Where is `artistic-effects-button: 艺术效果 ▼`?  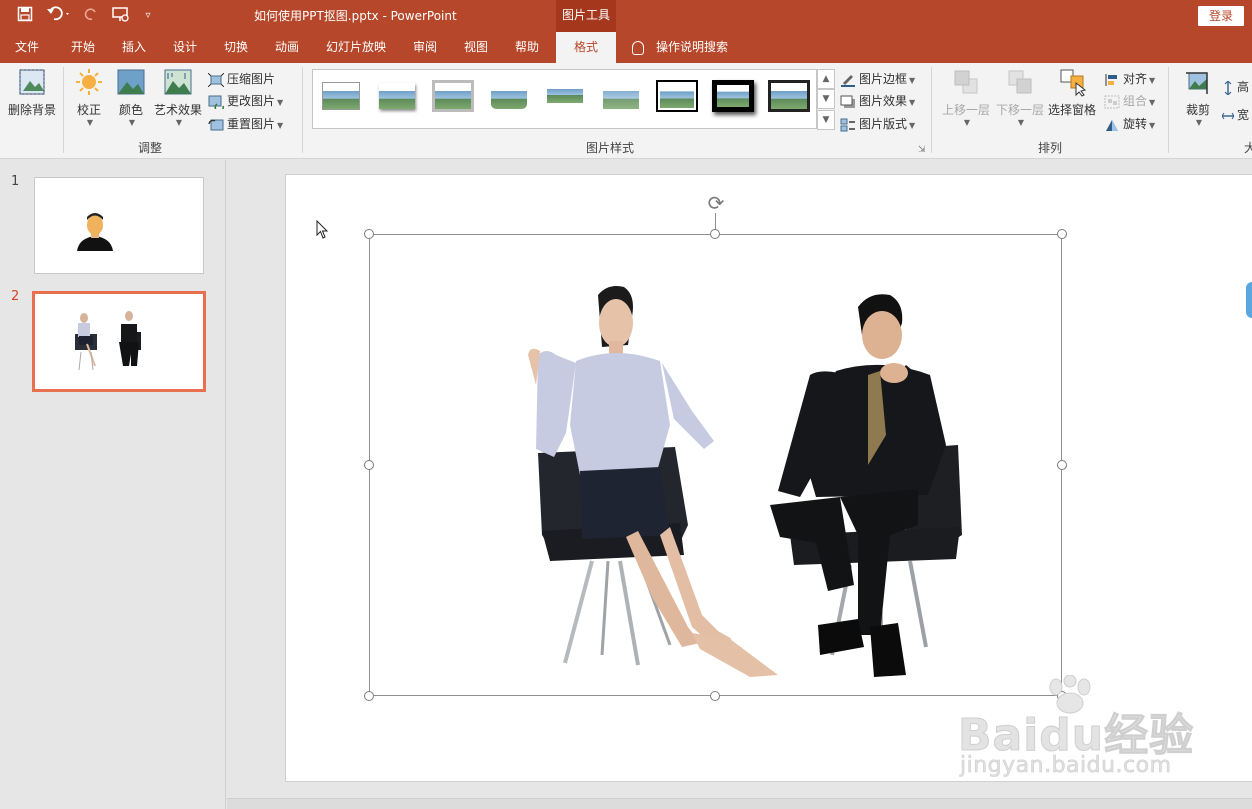
artistic-effects-button: 艺术效果 ▼ is located at coordinates (178, 97).